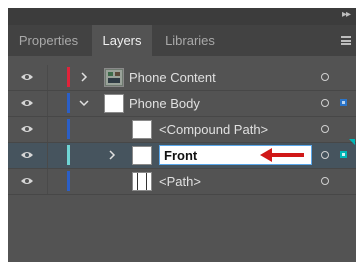  What do you see at coordinates (282, 155) in the screenshot?
I see `annotation-arrow` at bounding box center [282, 155].